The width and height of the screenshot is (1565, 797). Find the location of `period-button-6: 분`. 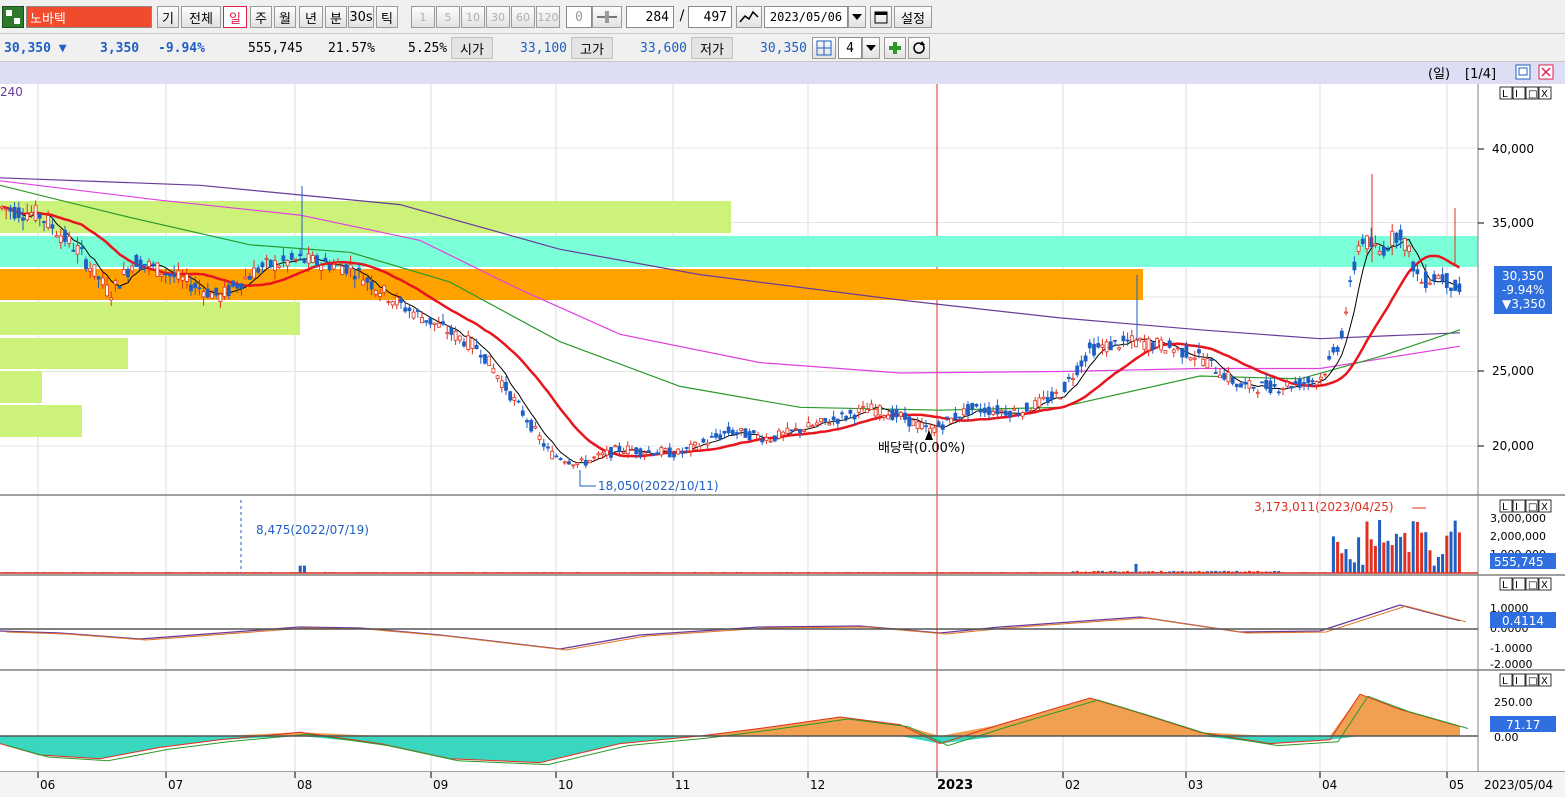

period-button-6: 분 is located at coordinates (336, 17).